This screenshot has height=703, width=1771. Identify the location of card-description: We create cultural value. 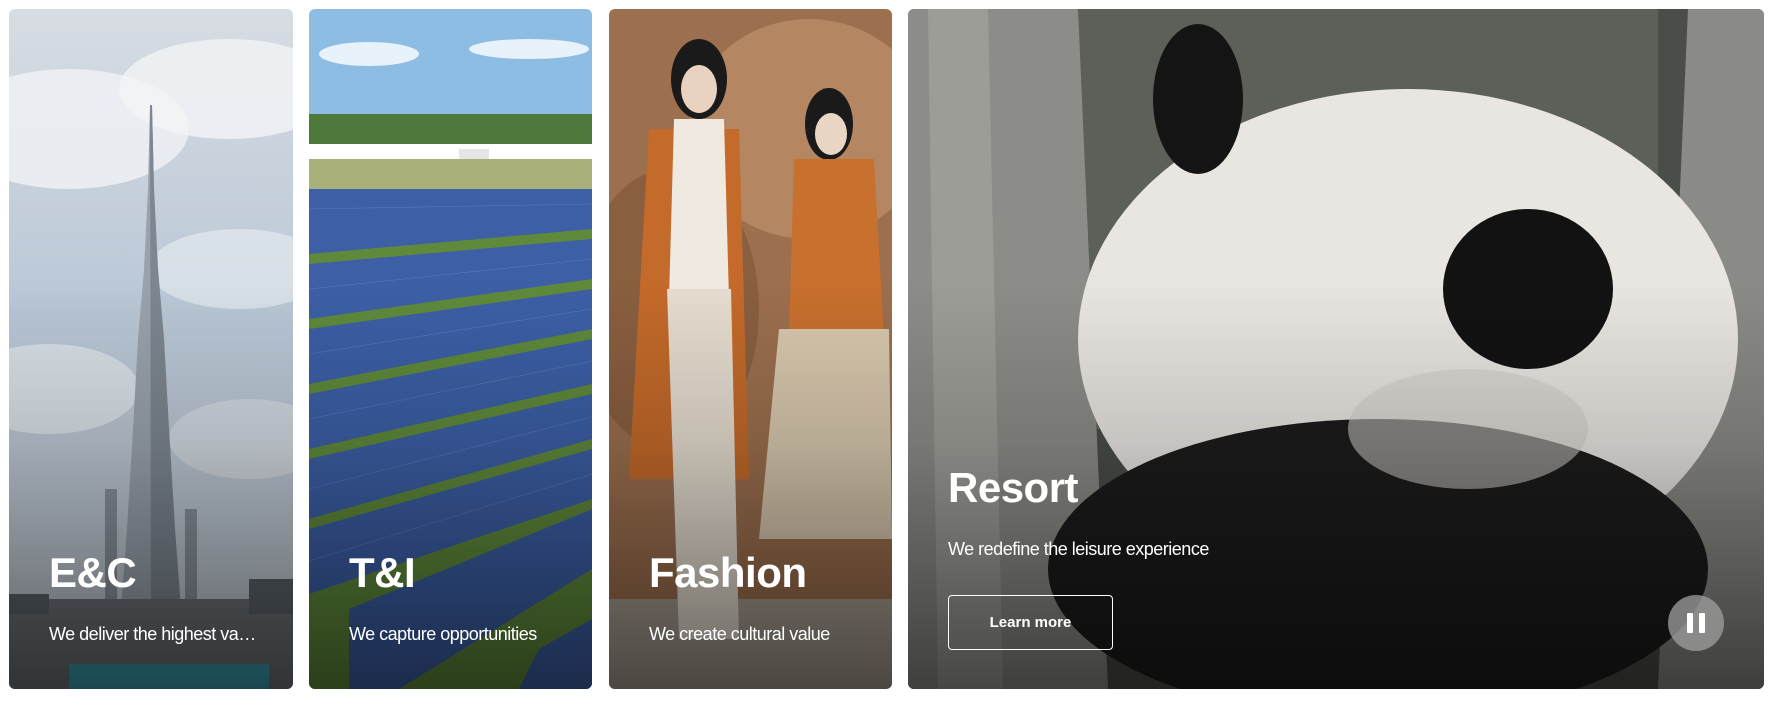
(739, 634).